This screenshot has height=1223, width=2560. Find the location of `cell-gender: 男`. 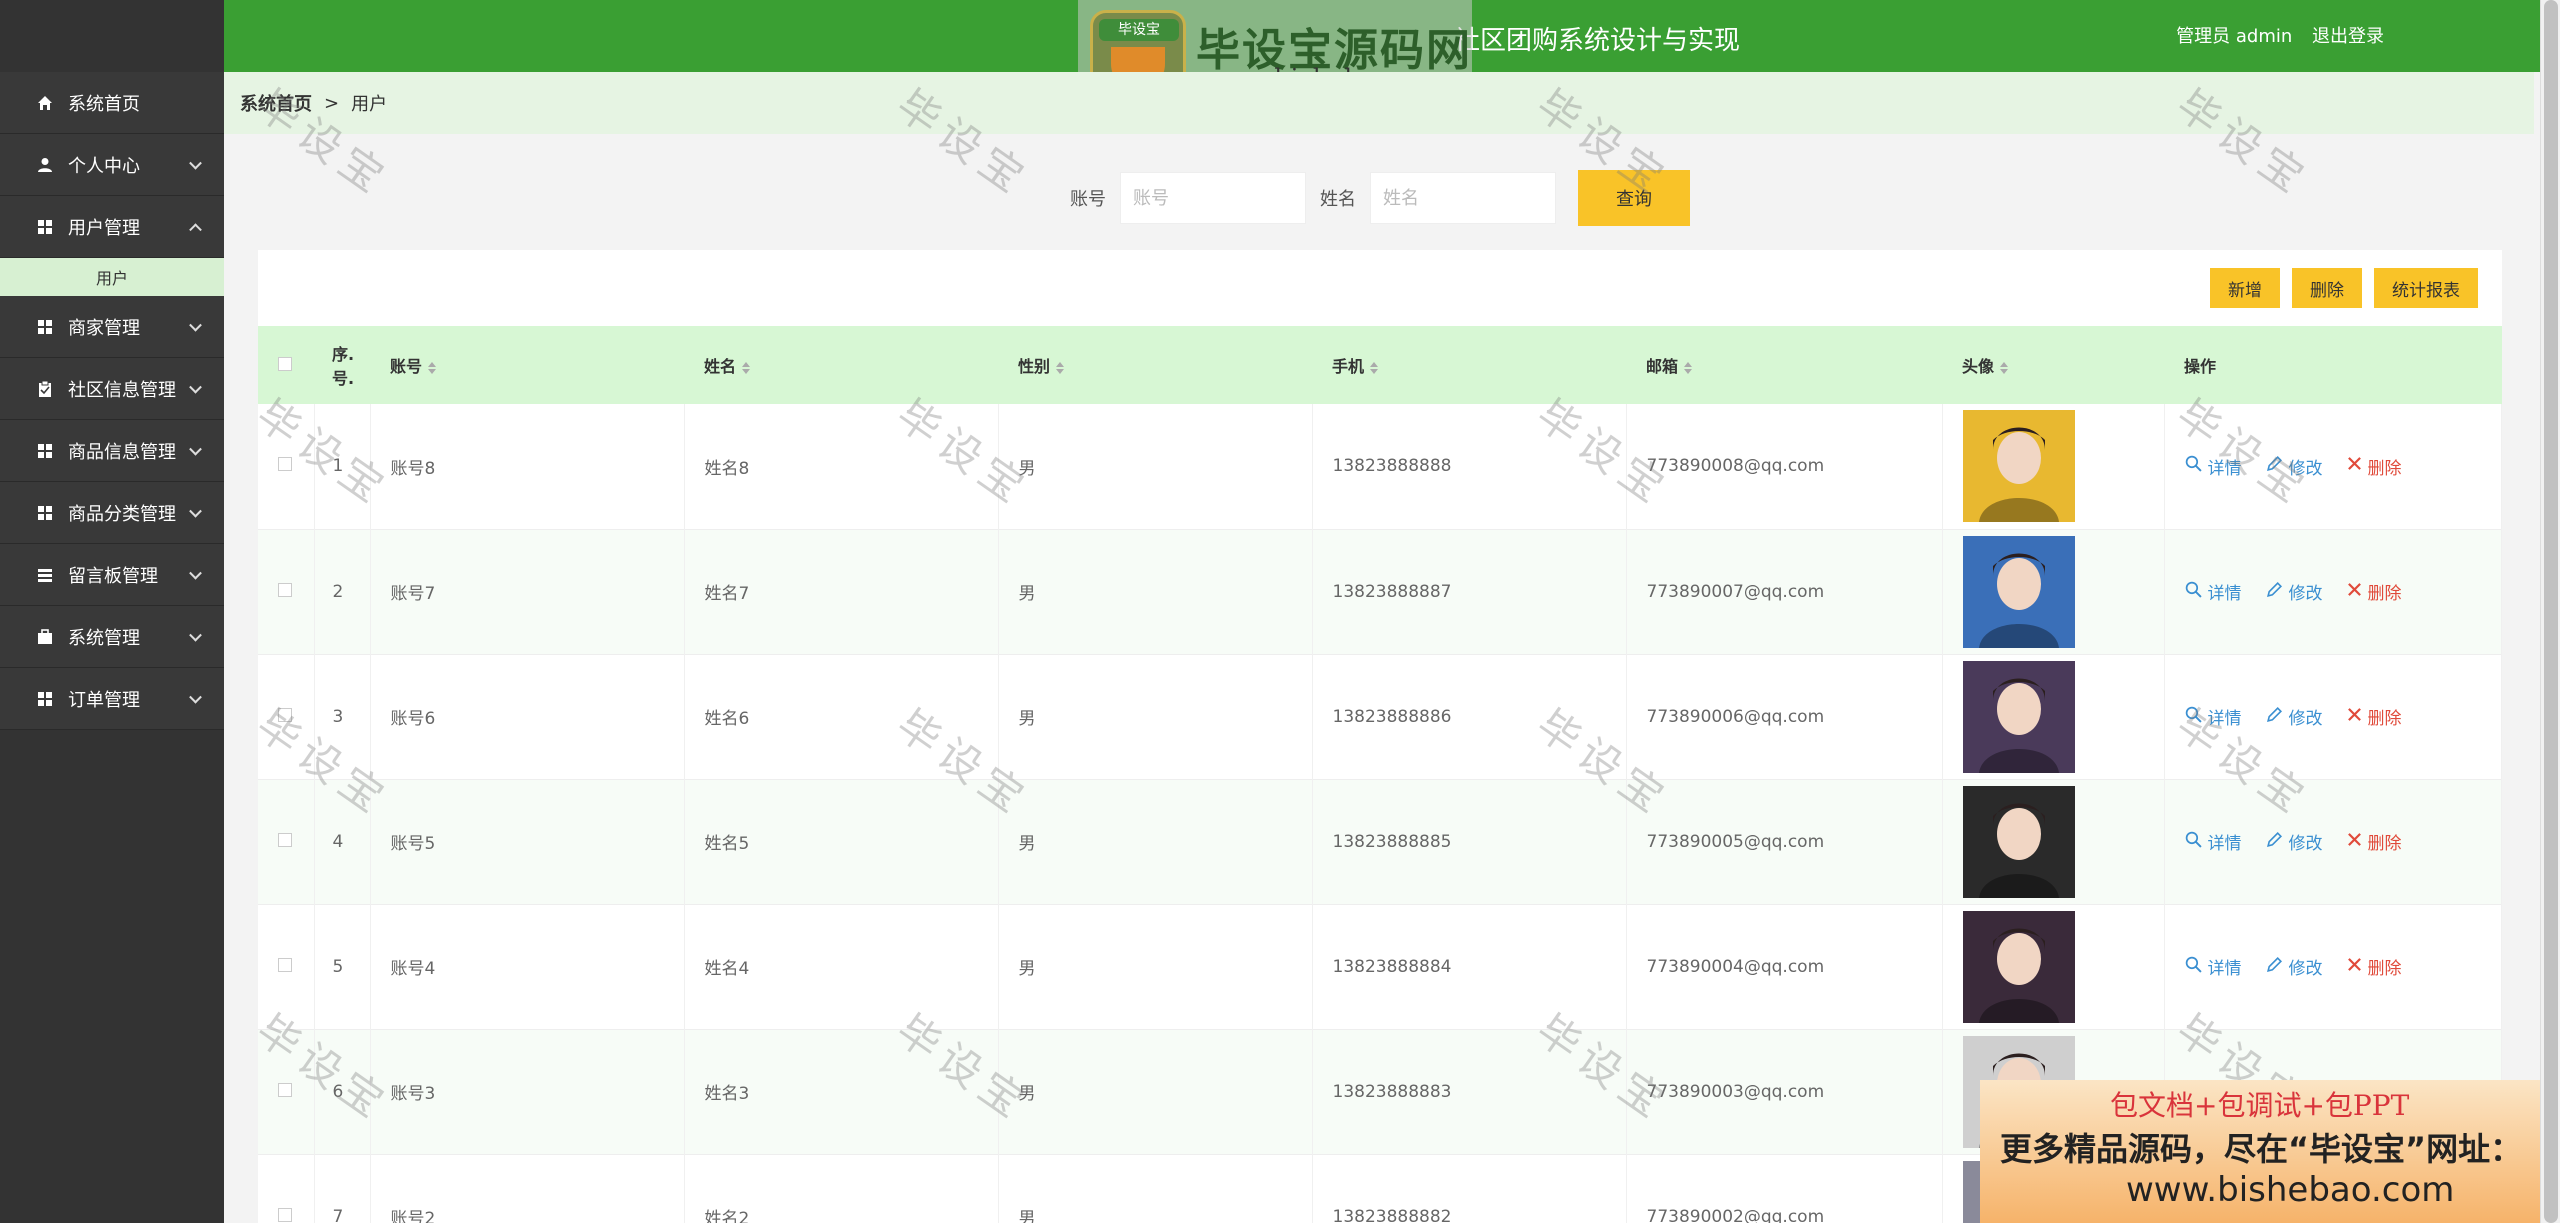

cell-gender: 男 is located at coordinates (1155, 716).